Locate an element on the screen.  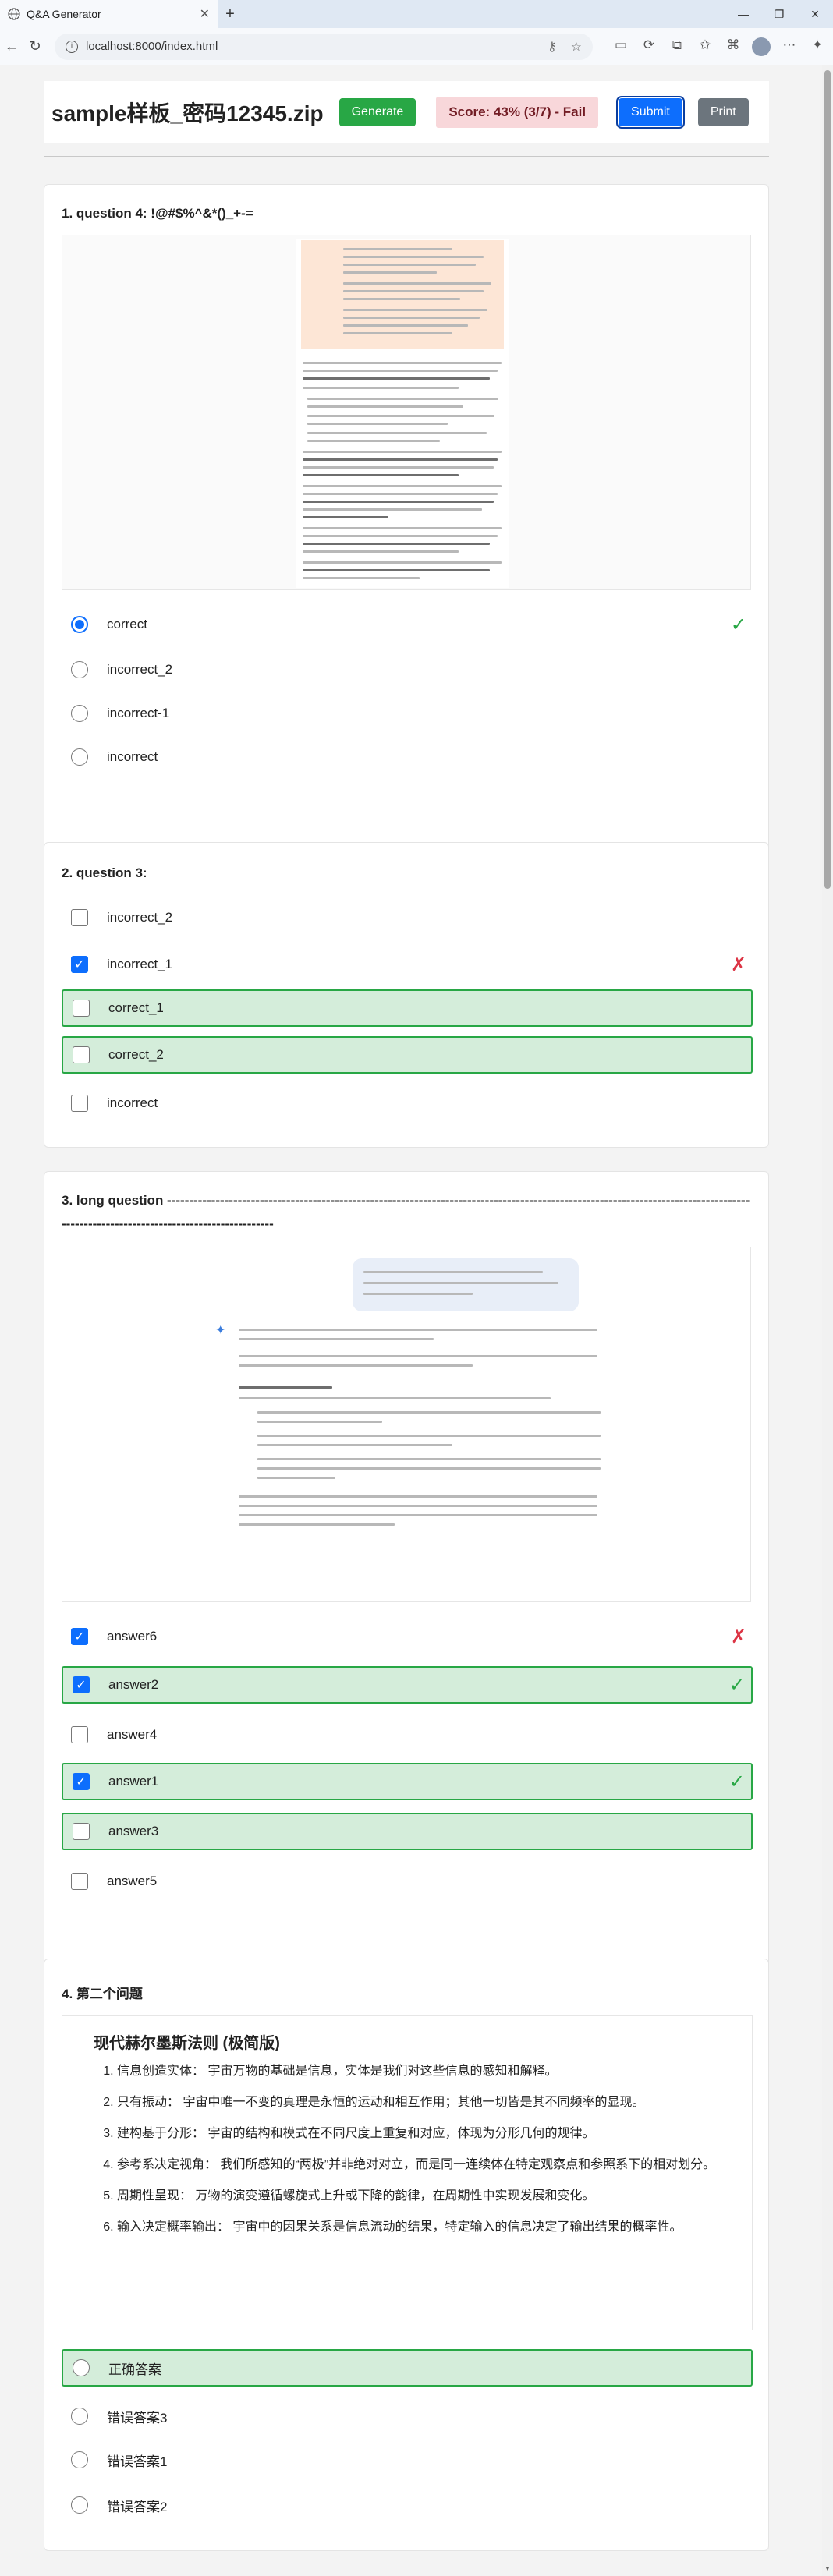
submit-button: Submit is located at coordinates (650, 112).